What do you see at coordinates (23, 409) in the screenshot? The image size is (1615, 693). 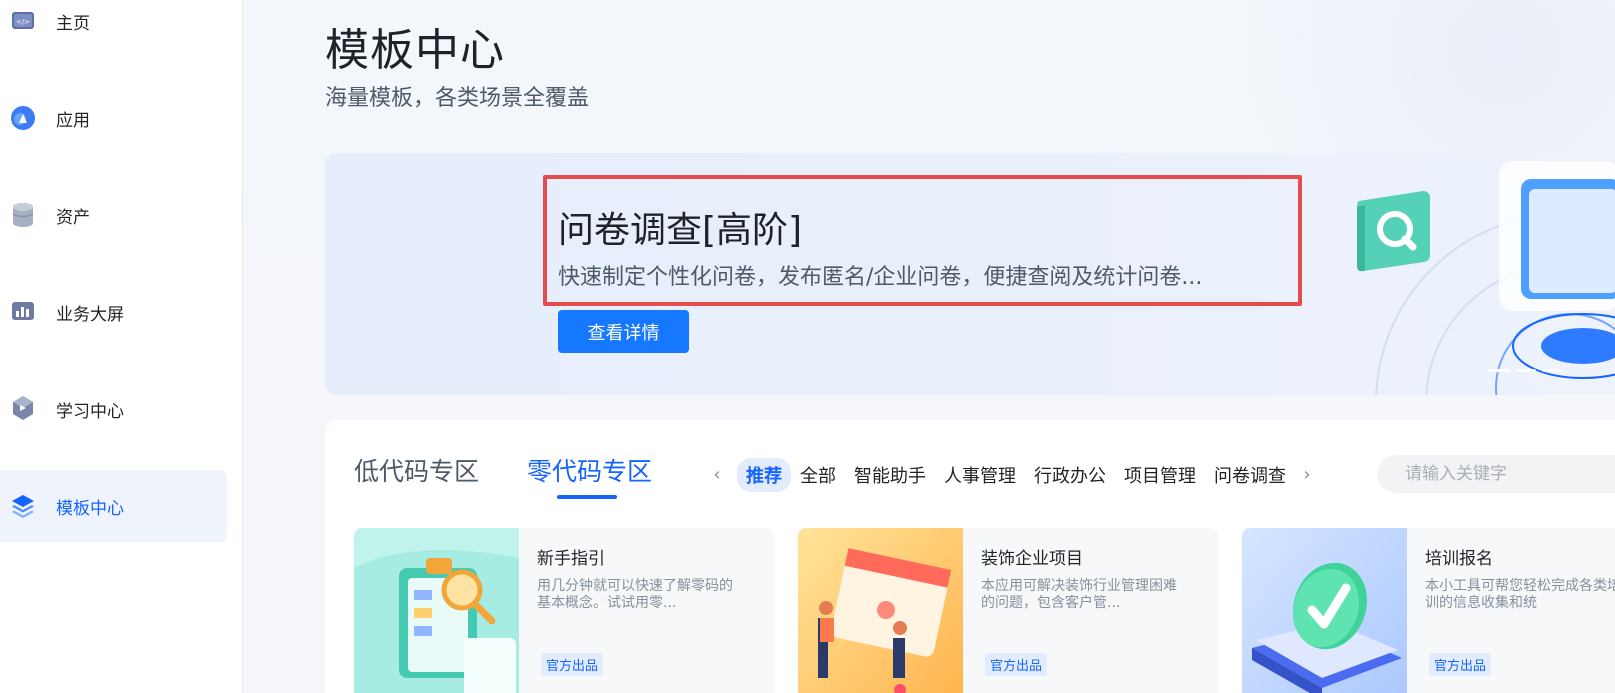 I see `graduation-icon` at bounding box center [23, 409].